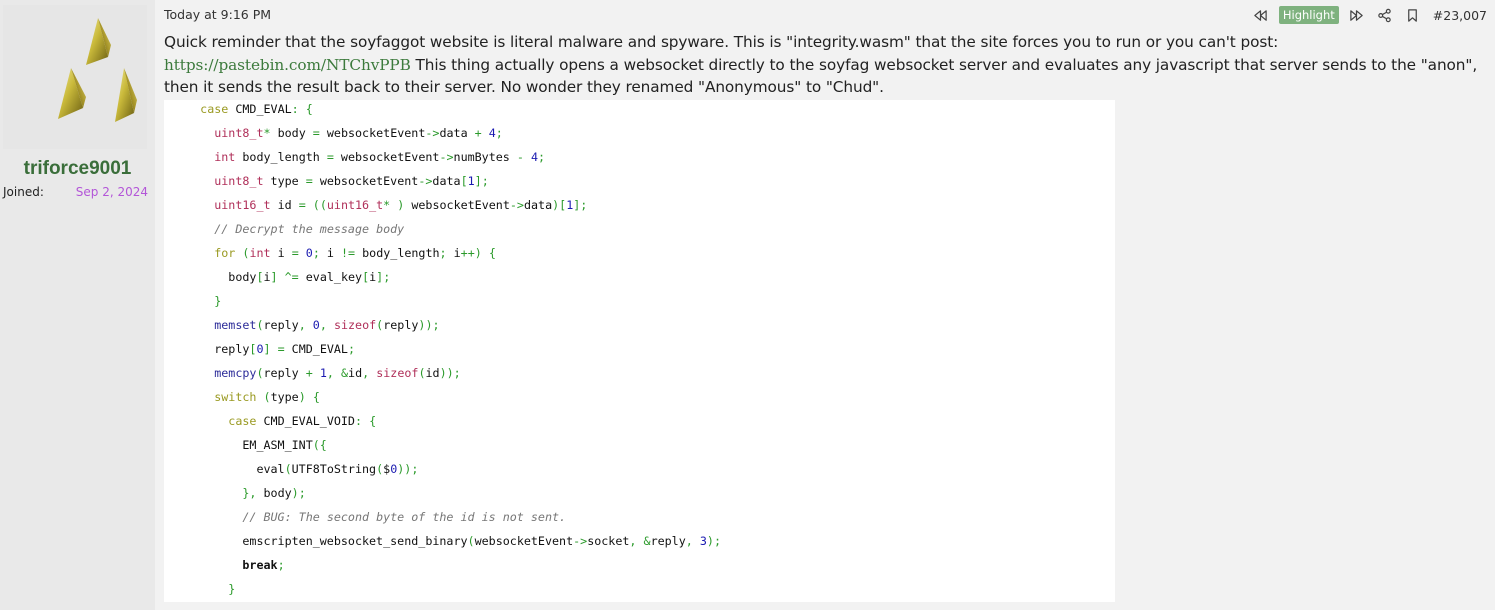  I want to click on code-line: reply[0] = CMD_EVAL;, so click(264, 349).